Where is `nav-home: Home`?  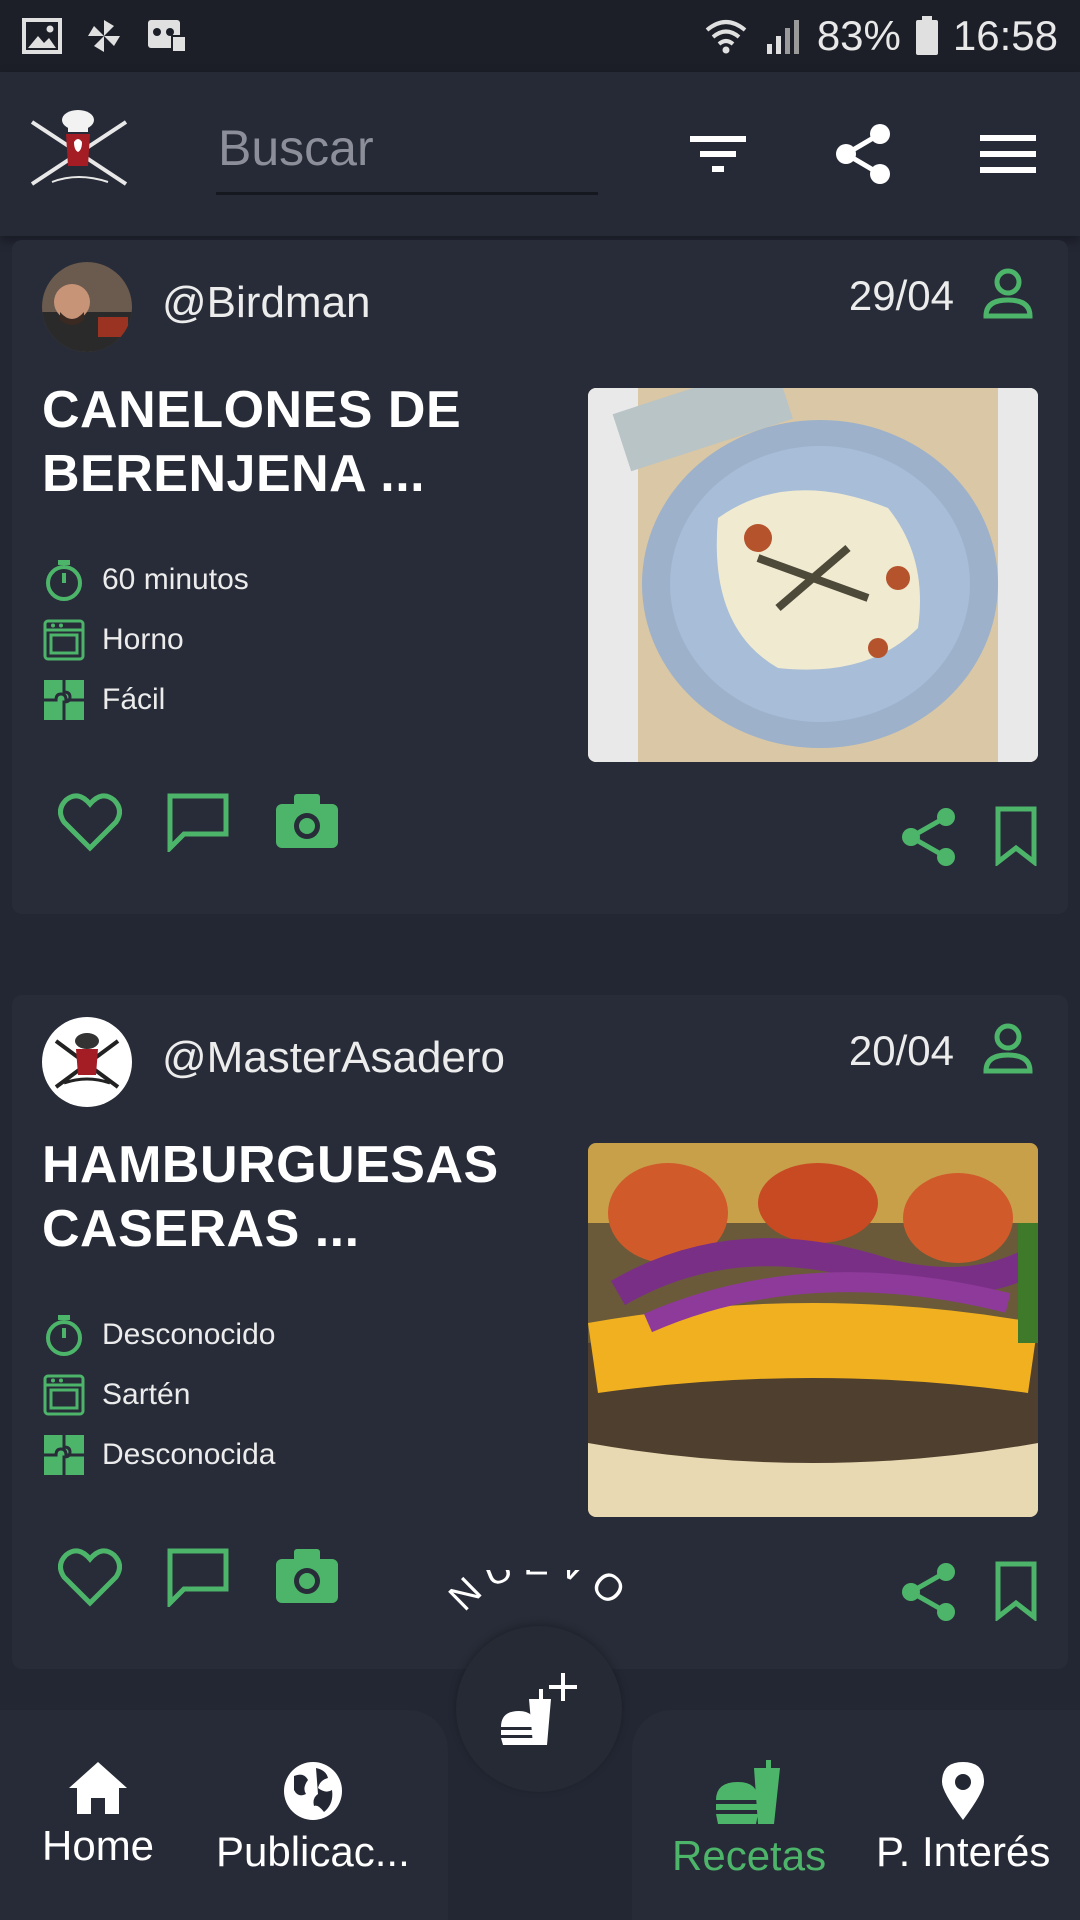
nav-home: Home is located at coordinates (98, 1815).